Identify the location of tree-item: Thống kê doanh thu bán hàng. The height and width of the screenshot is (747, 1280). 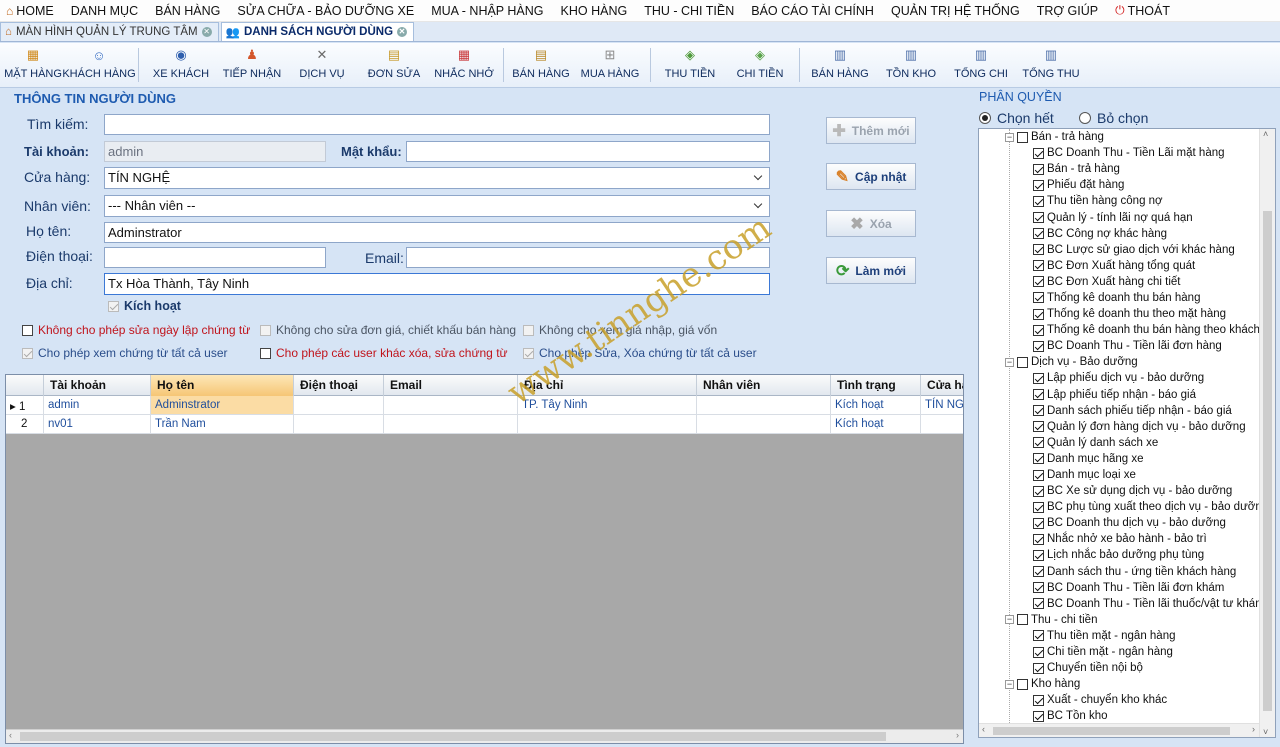
(1119, 298).